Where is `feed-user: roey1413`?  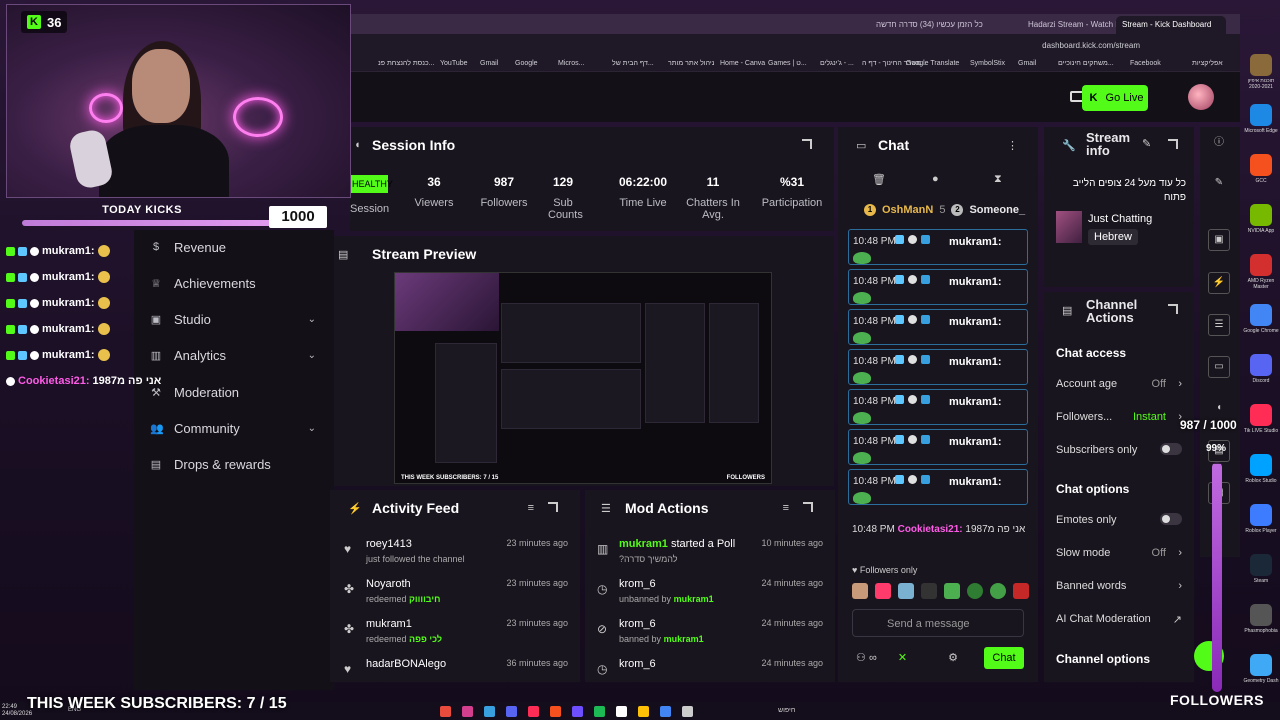 feed-user: roey1413 is located at coordinates (389, 544).